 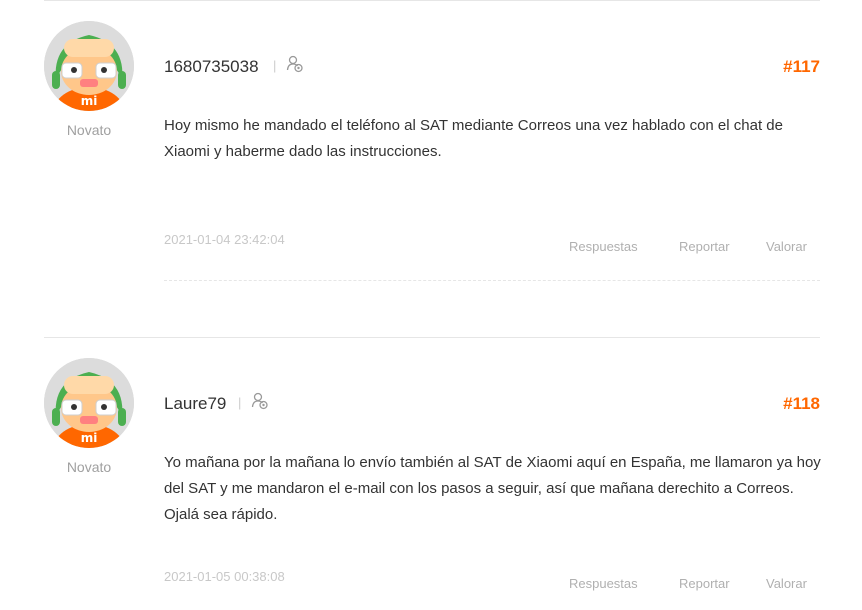 What do you see at coordinates (801, 404) in the screenshot?
I see `post-number: #118` at bounding box center [801, 404].